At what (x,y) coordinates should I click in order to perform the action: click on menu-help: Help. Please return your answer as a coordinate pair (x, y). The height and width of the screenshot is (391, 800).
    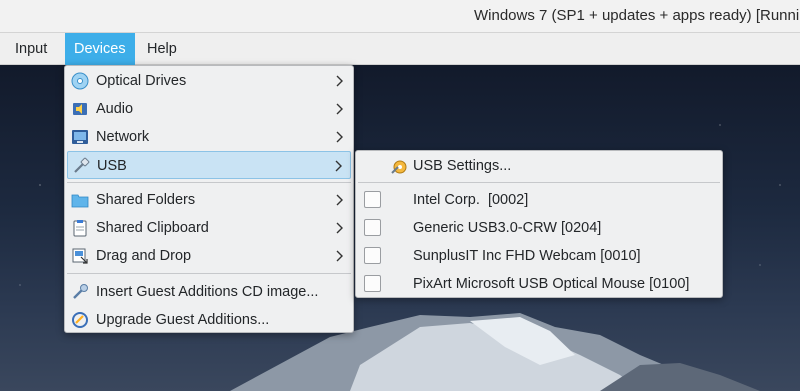
    Looking at the image, I should click on (162, 49).